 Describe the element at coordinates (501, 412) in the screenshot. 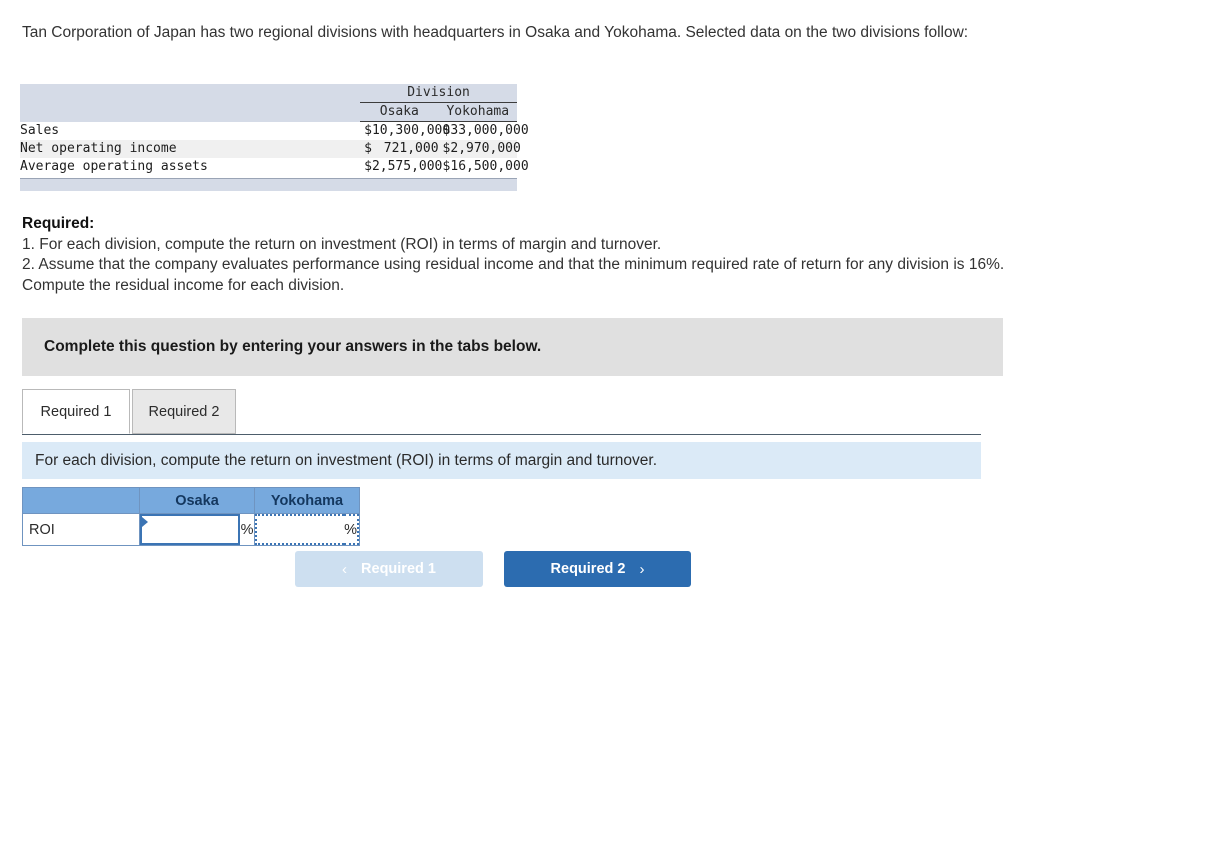

I see `tab-strip: Required 1 Required 2` at that location.